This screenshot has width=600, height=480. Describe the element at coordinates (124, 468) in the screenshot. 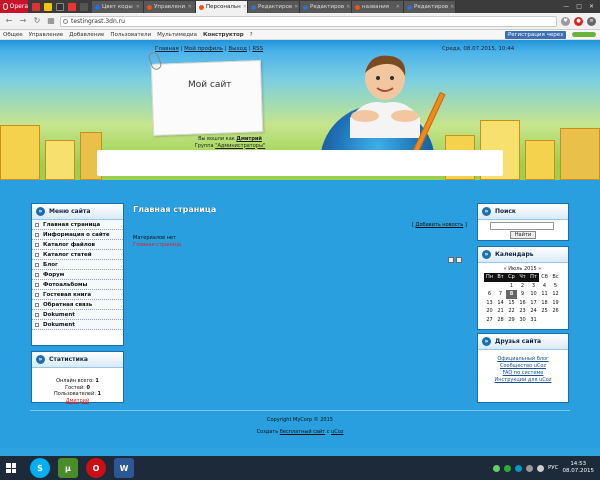

I see `word-icon: W` at that location.